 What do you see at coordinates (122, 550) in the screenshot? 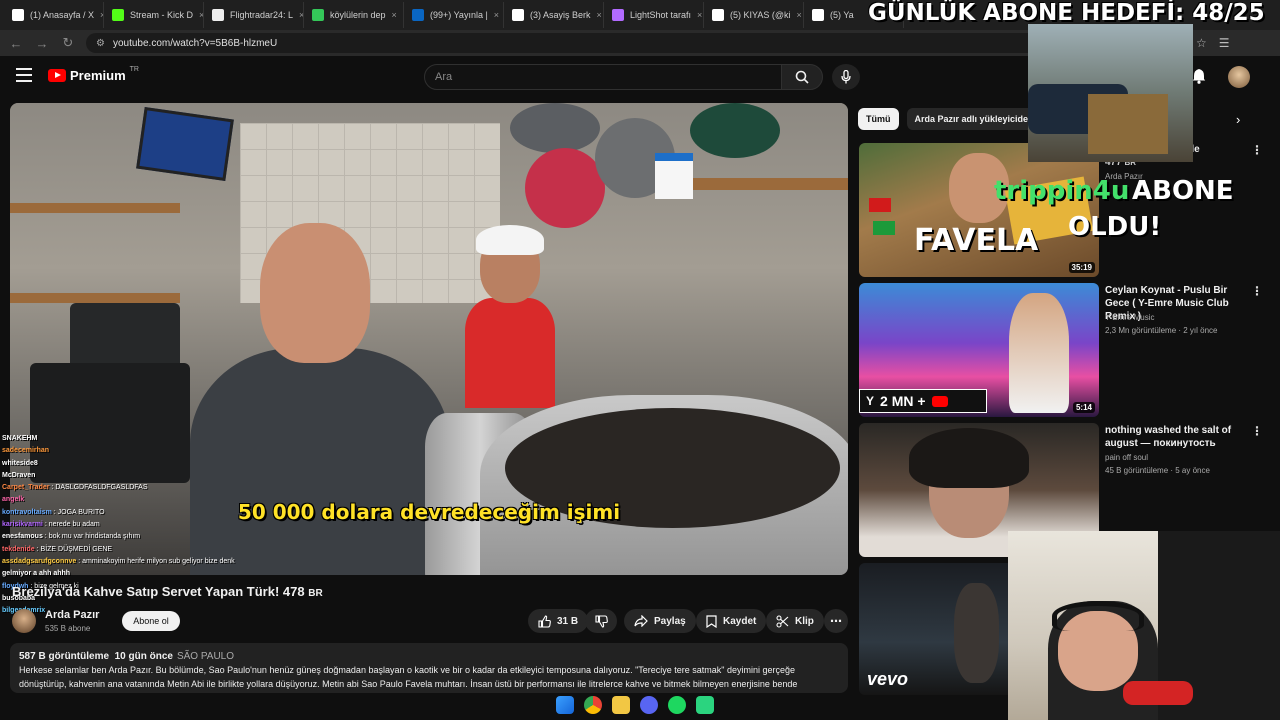
I see `chat-message: tekdenide : BİZE DÜŞMEDİ GENE` at bounding box center [122, 550].